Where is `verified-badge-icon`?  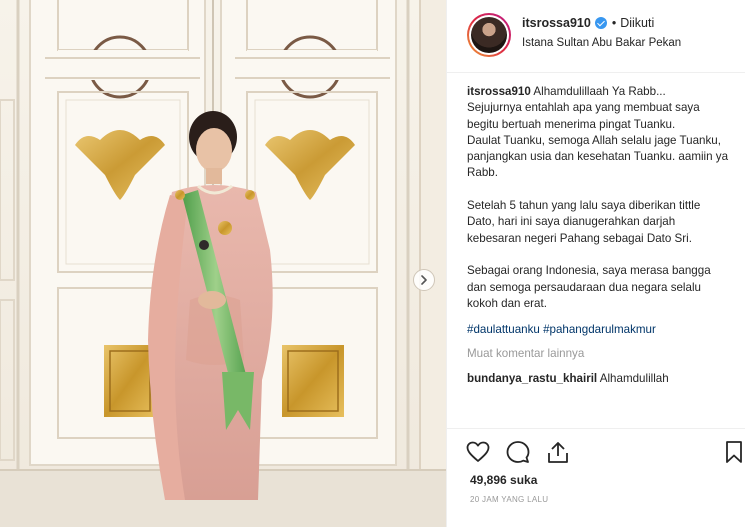 verified-badge-icon is located at coordinates (600, 23).